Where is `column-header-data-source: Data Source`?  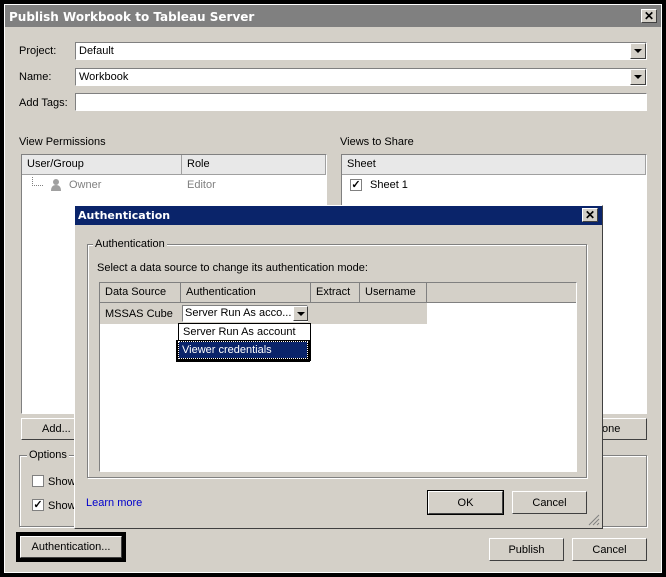 column-header-data-source: Data Source is located at coordinates (140, 293).